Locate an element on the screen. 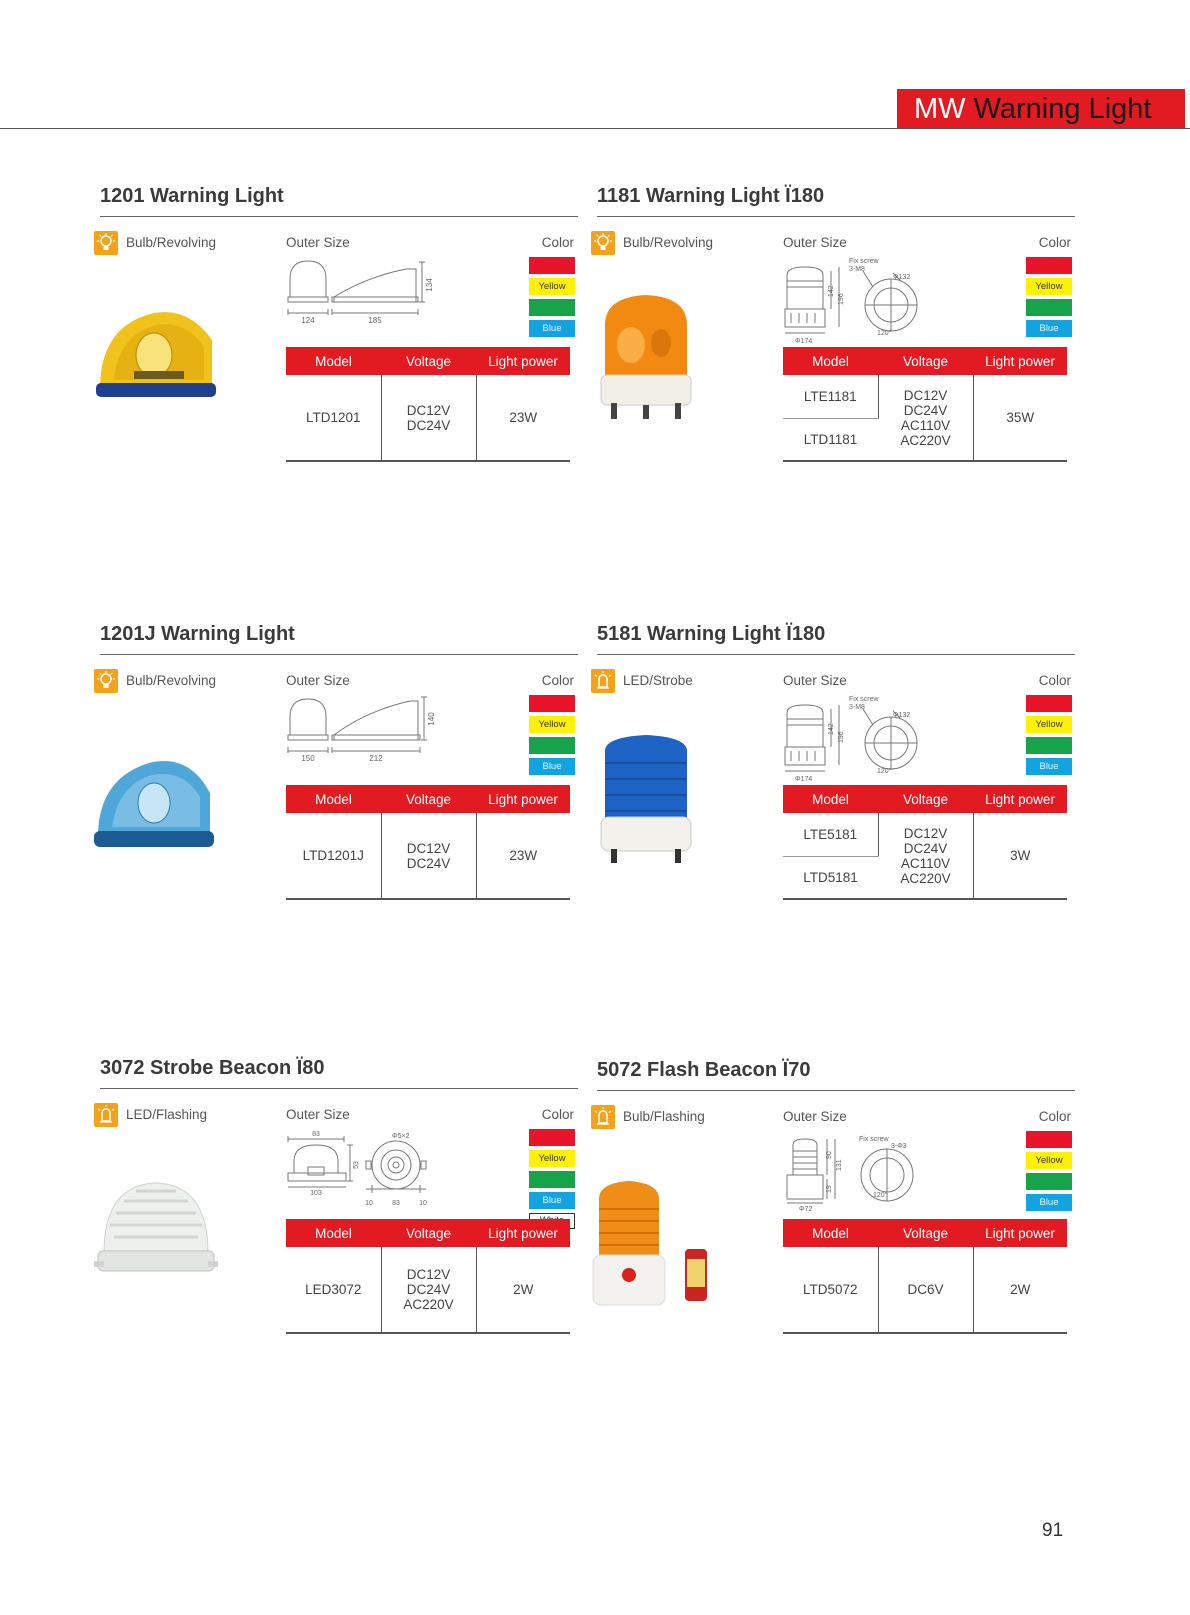 The height and width of the screenshot is (1615, 1190). product-photo-blue-revolving-dome is located at coordinates (164, 798).